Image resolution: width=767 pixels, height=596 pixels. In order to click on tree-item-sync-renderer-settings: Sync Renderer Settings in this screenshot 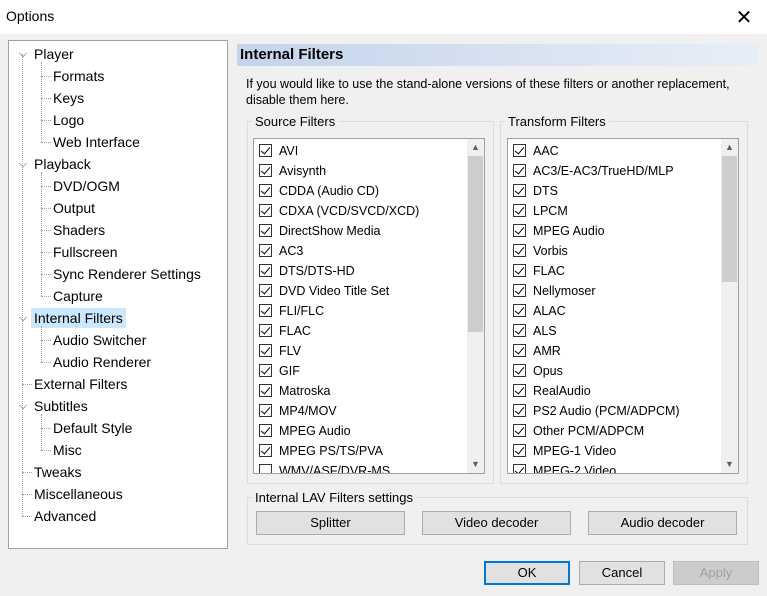, I will do `click(127, 274)`.